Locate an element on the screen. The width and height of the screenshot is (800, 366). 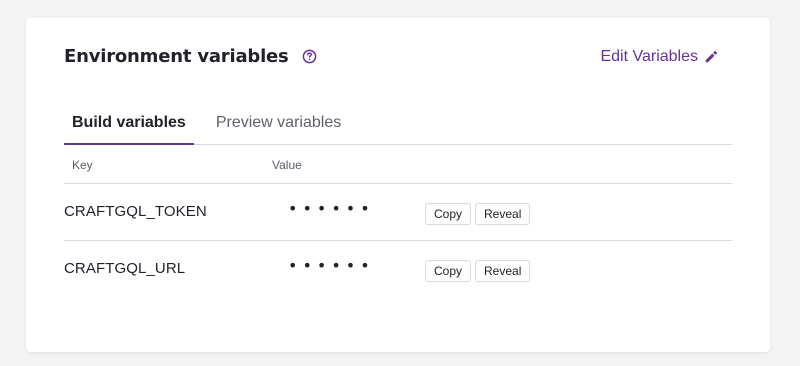
table-row: CRAFTGQL_TOKEN •••••• Copy Reveal is located at coordinates (398, 212).